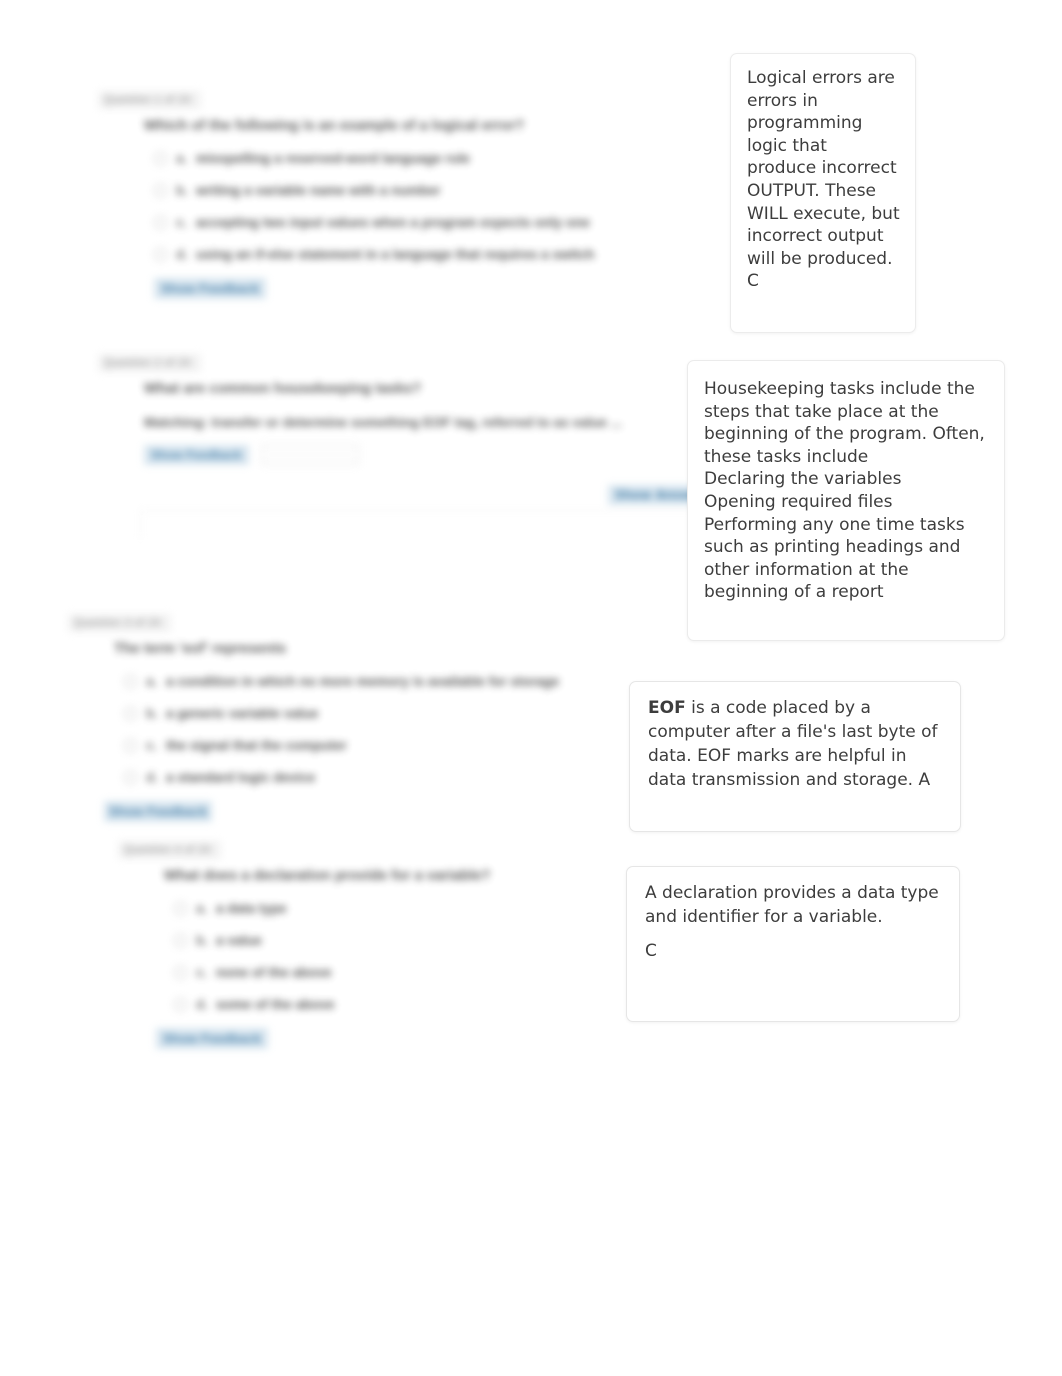  Describe the element at coordinates (251, 908) in the screenshot. I see `option-label: a data type` at that location.